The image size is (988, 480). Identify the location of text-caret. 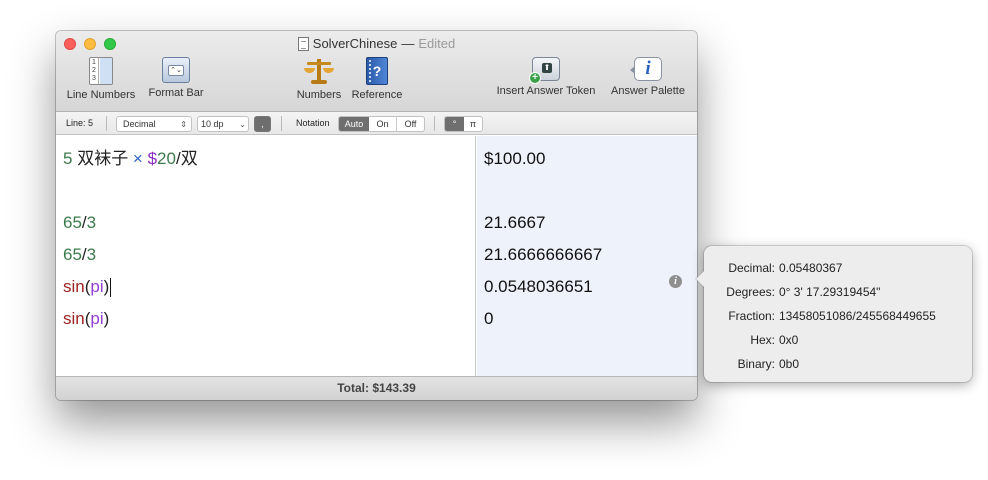
(111, 288).